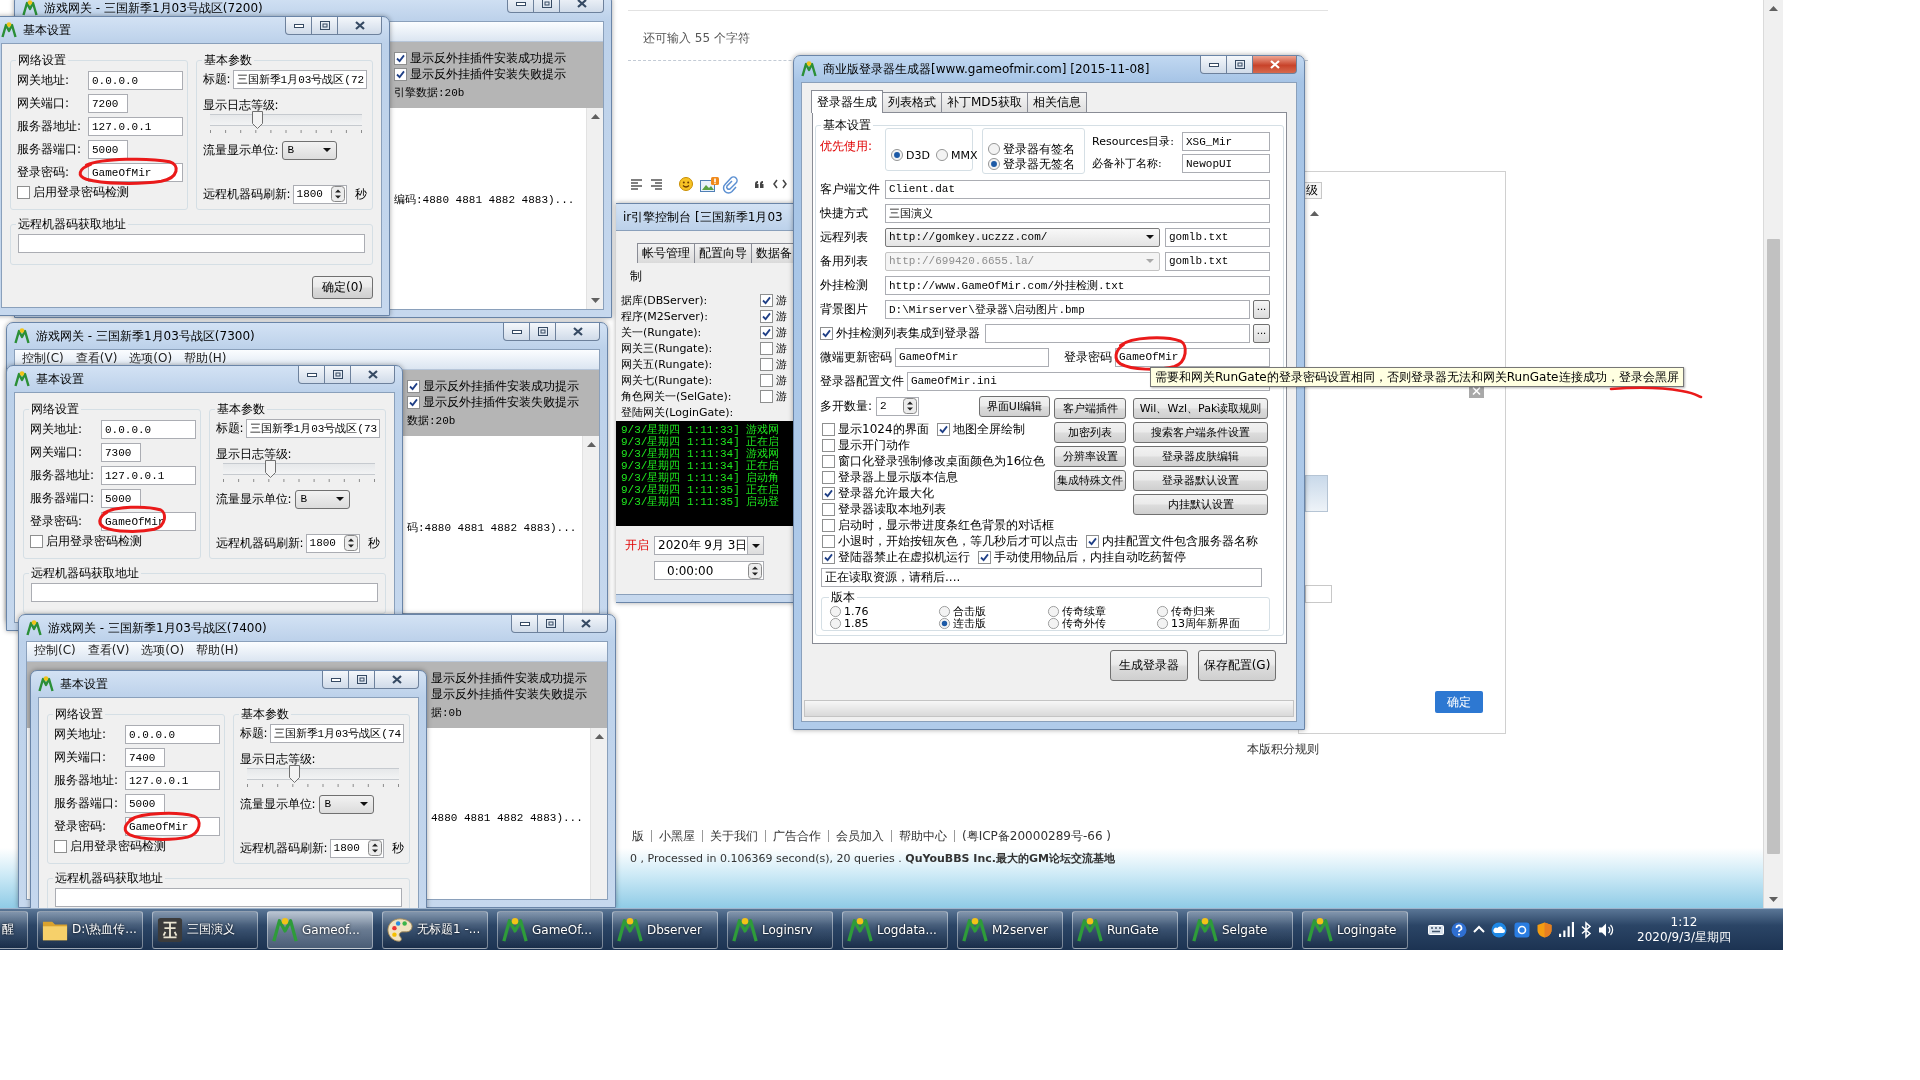  Describe the element at coordinates (676, 836) in the screenshot. I see `footer-link: 小黑屋` at that location.